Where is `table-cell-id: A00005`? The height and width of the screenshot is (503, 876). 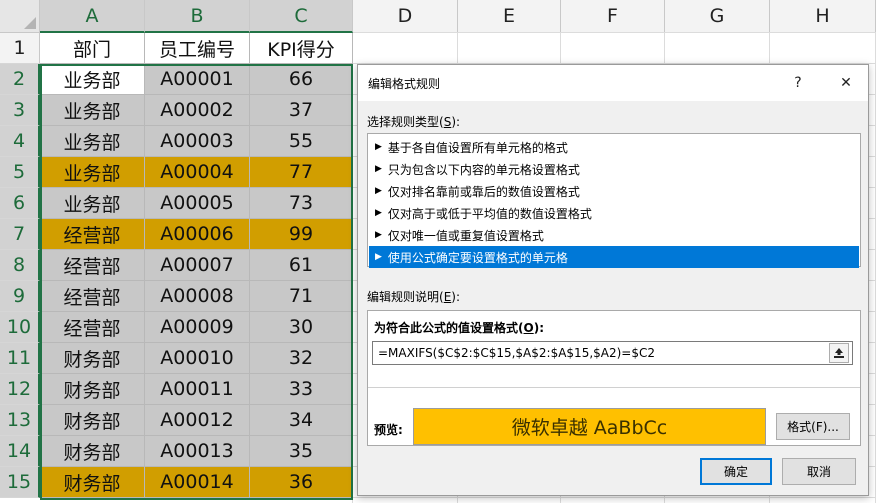 table-cell-id: A00005 is located at coordinates (197, 203).